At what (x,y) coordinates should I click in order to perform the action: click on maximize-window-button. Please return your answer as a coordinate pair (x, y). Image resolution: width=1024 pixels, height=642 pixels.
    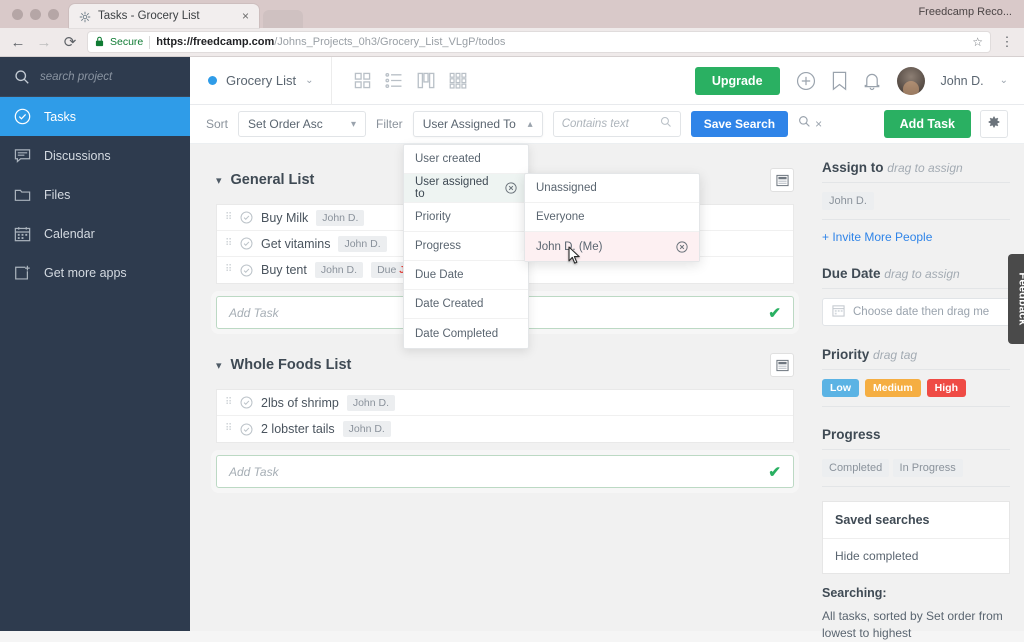
    Looking at the image, I should click on (53, 14).